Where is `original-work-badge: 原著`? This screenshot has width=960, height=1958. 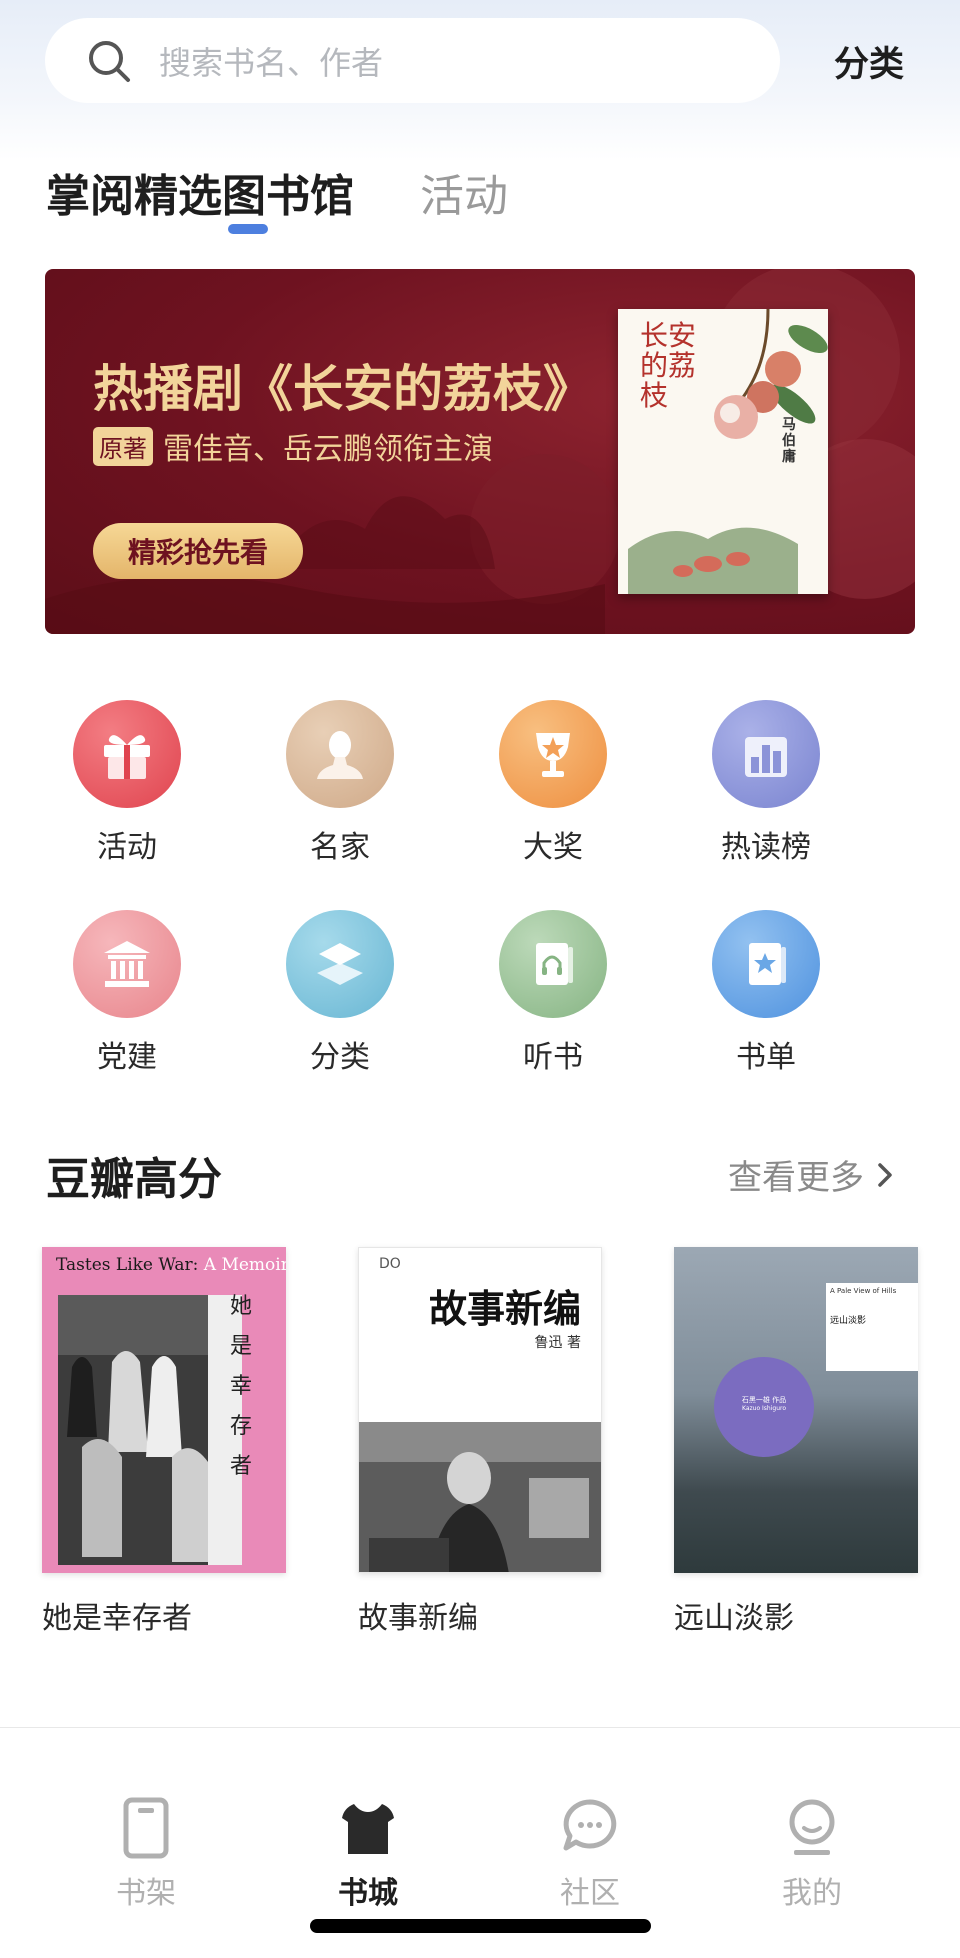 original-work-badge: 原著 is located at coordinates (123, 446).